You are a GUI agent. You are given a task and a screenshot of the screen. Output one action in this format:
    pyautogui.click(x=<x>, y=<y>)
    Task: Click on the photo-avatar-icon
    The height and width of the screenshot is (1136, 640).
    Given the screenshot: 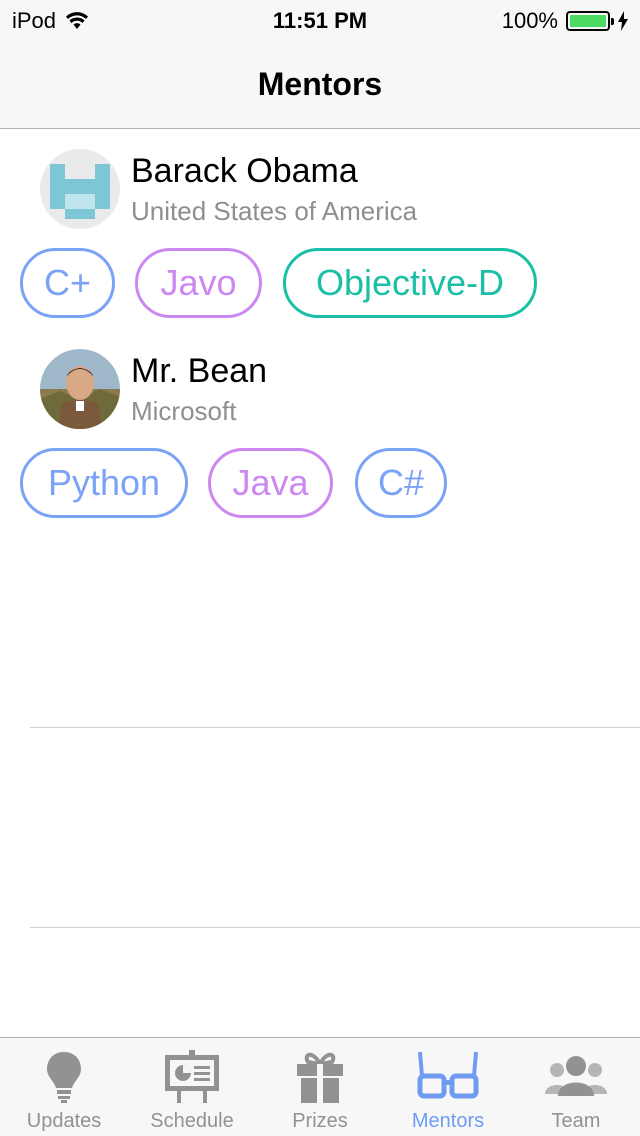 What is the action you would take?
    pyautogui.click(x=80, y=389)
    